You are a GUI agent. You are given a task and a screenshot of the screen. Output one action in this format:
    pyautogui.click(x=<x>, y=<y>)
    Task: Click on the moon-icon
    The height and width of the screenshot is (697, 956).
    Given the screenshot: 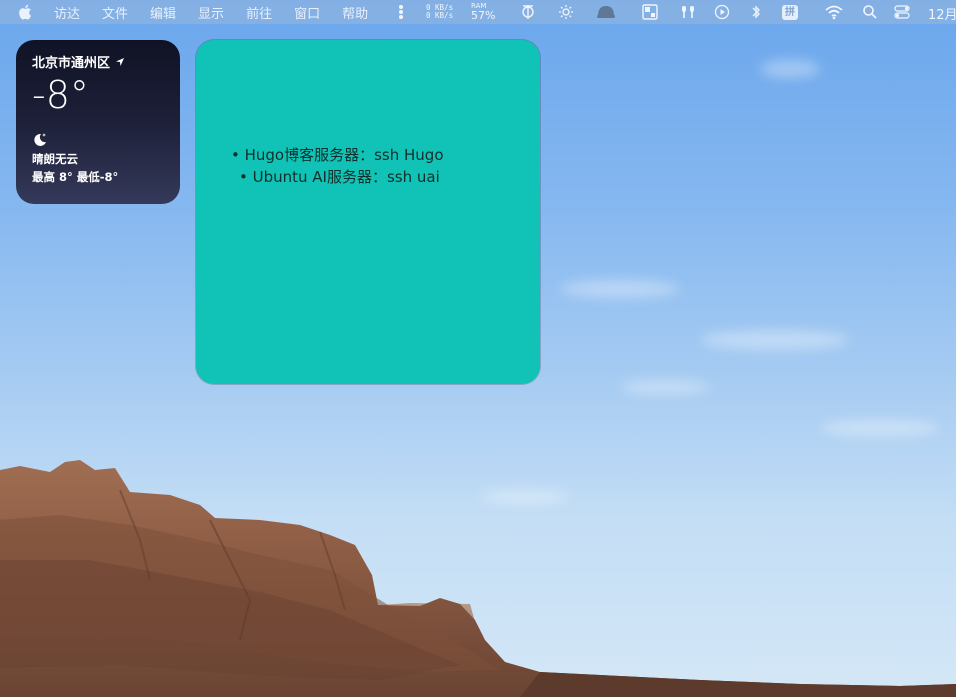 What is the action you would take?
    pyautogui.click(x=40, y=139)
    